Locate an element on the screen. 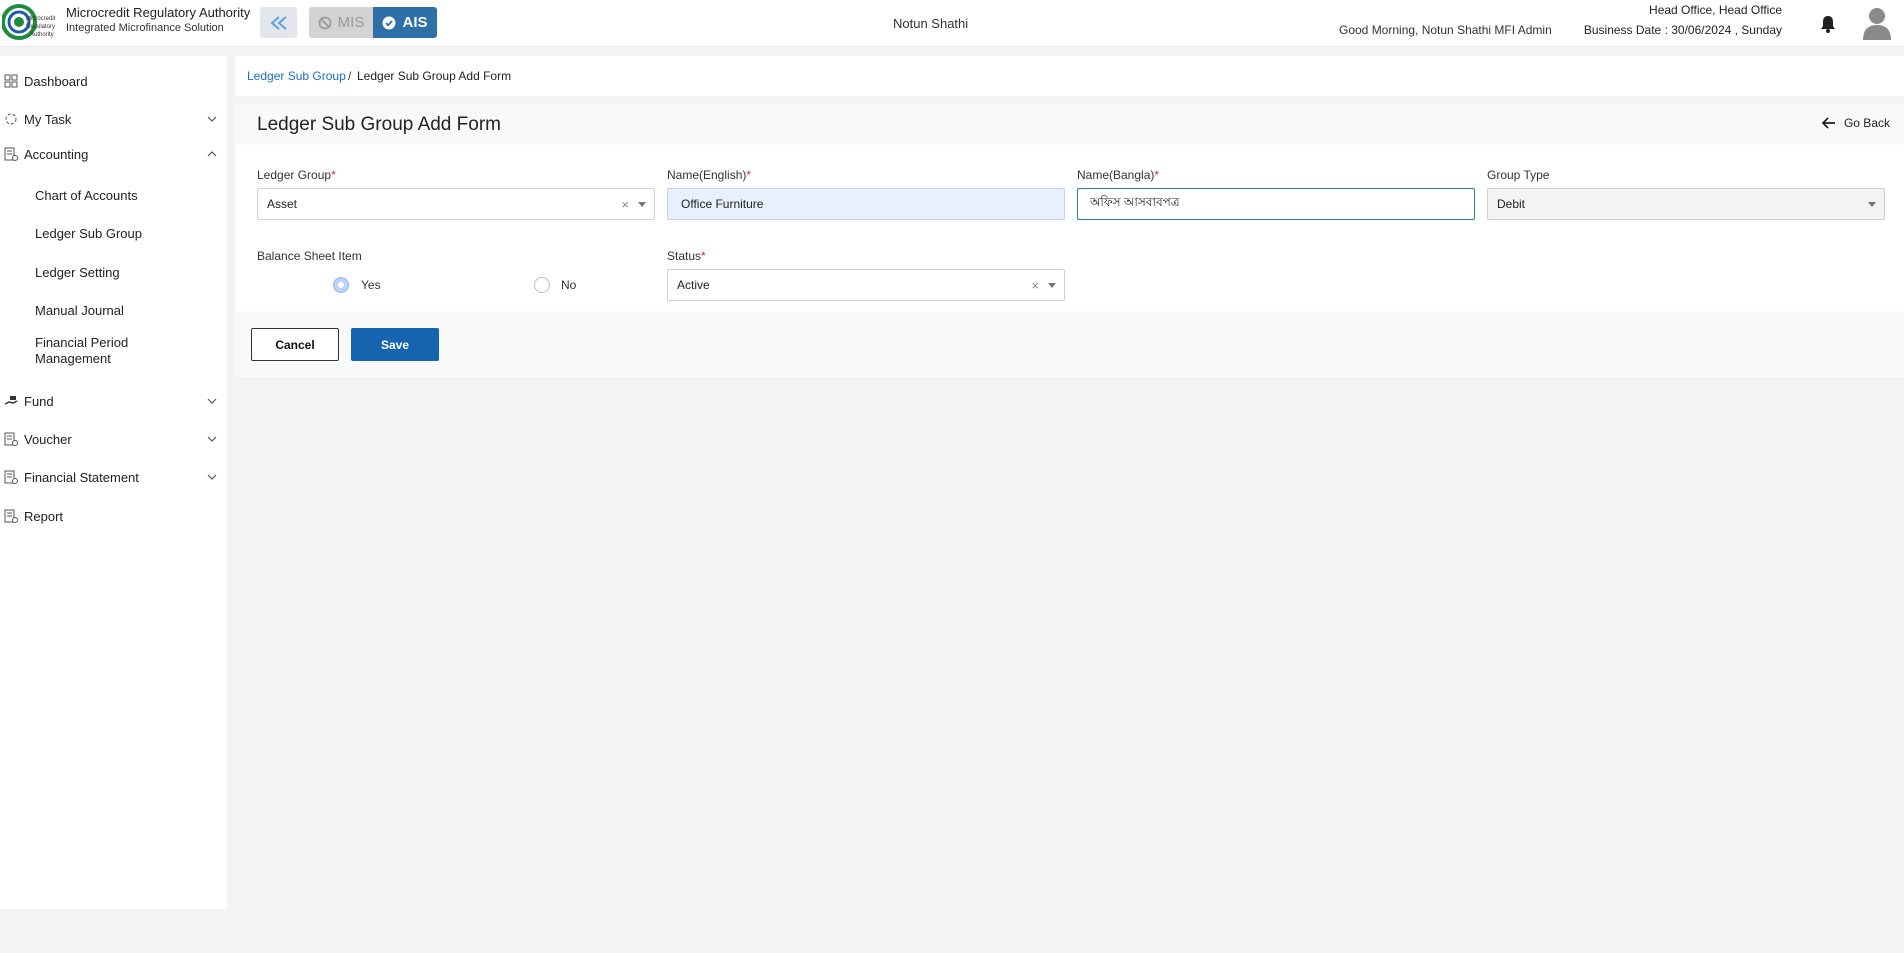  user-avatar-icon is located at coordinates (1877, 23).